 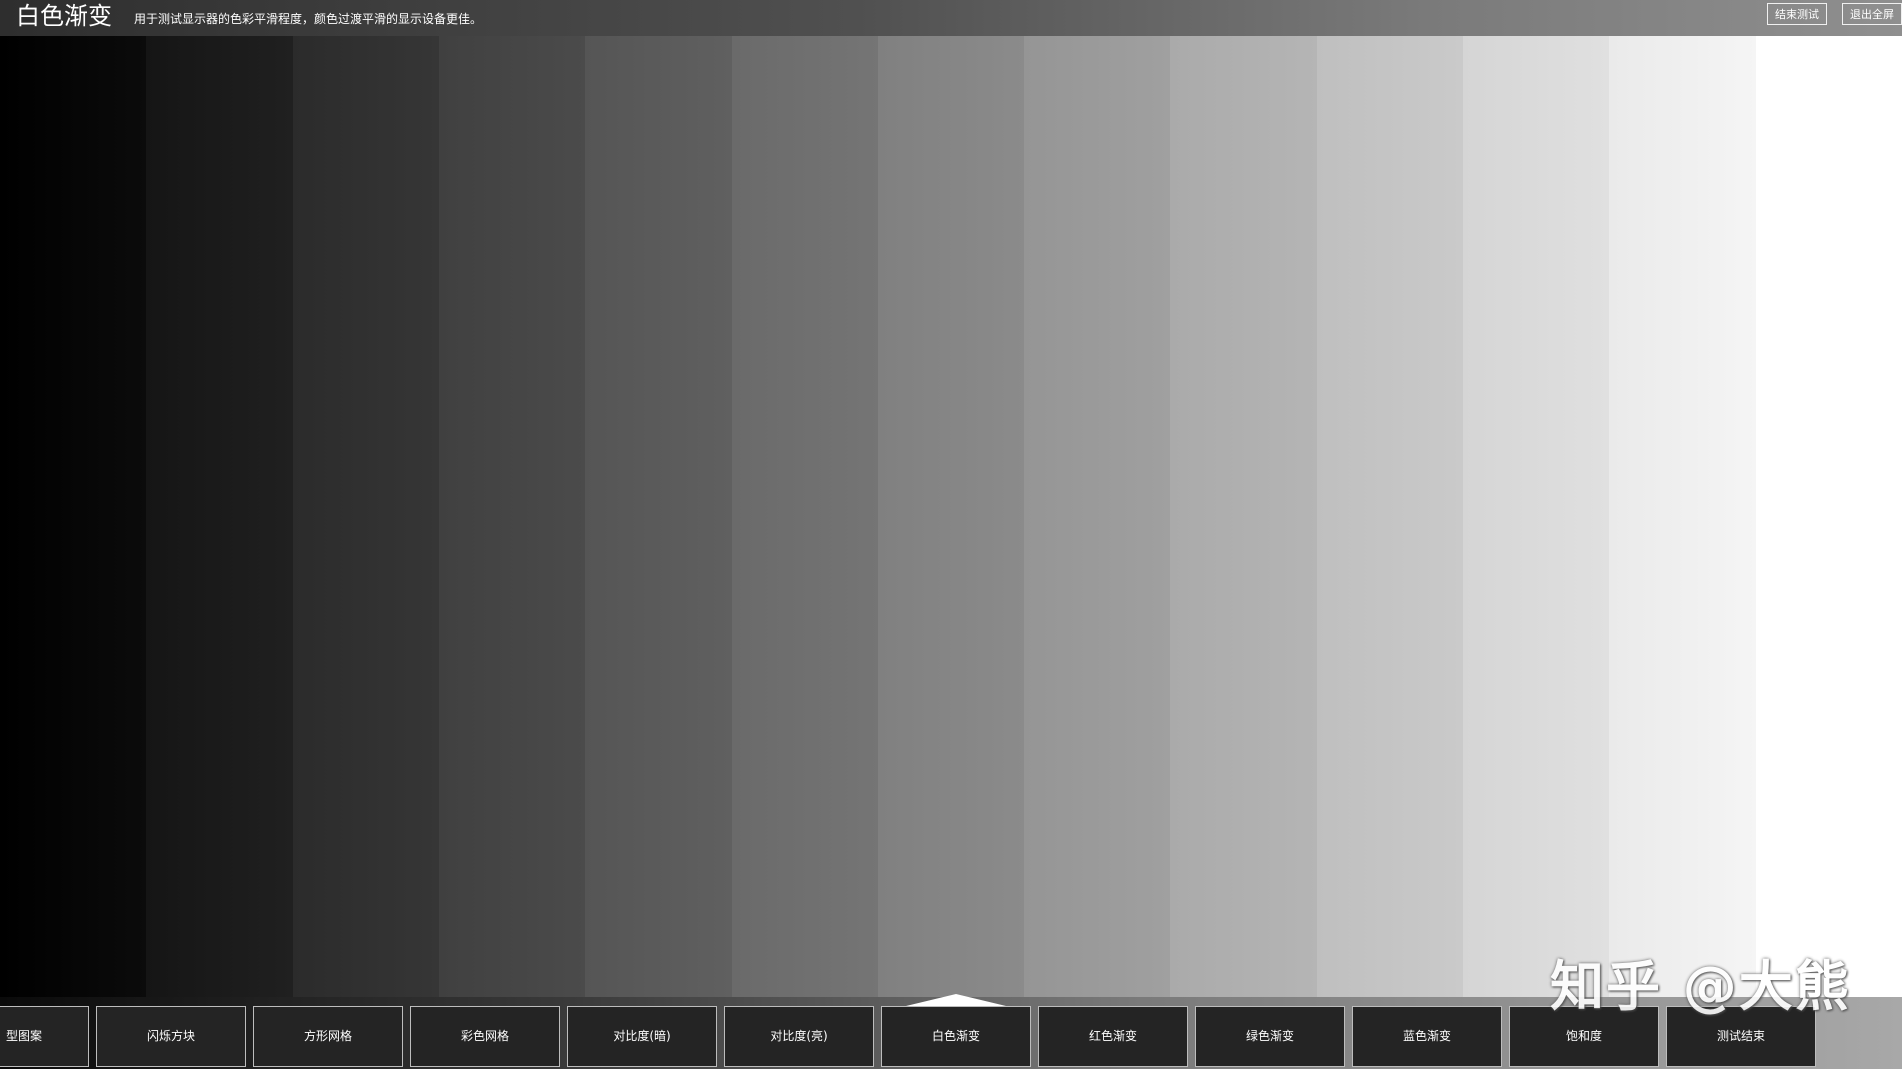 What do you see at coordinates (1797, 14) in the screenshot?
I see `end-test-button: 结束测试` at bounding box center [1797, 14].